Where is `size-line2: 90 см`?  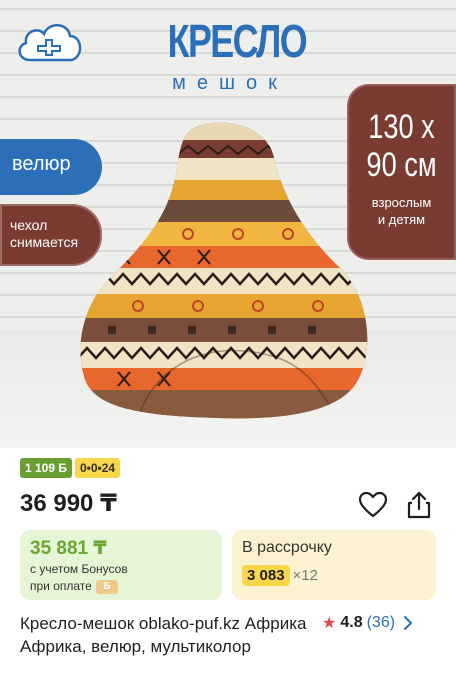
size-line2: 90 см is located at coordinates (401, 165).